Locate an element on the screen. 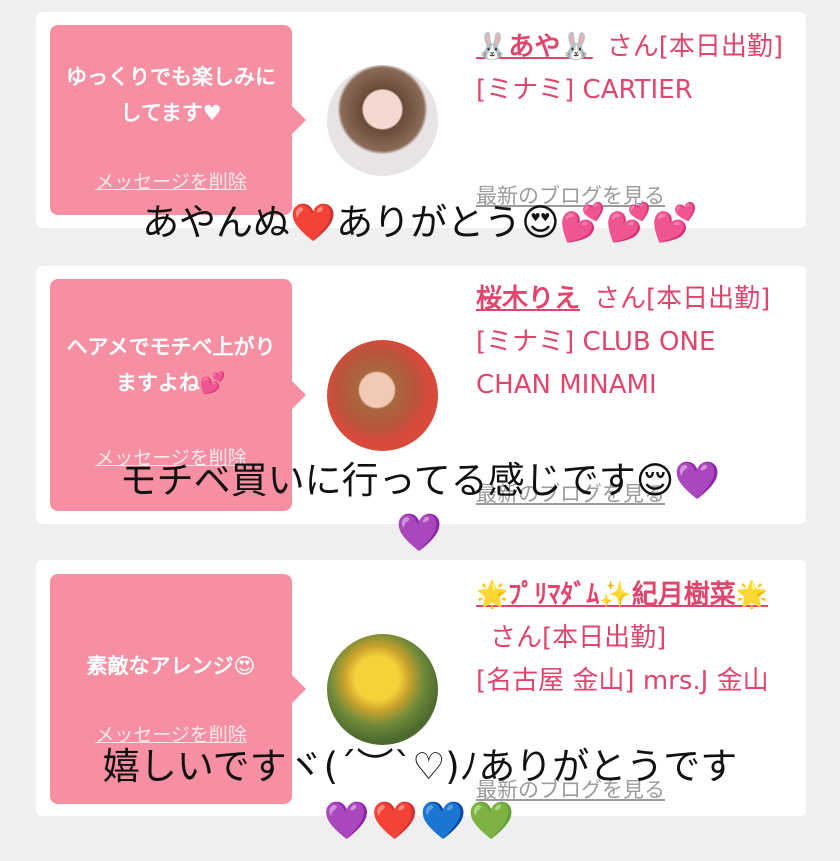 Image resolution: width=840 pixels, height=861 pixels. overlay-caption-1: あやんぬ❤️ありがとう😍💕💕💕 is located at coordinates (420, 222).